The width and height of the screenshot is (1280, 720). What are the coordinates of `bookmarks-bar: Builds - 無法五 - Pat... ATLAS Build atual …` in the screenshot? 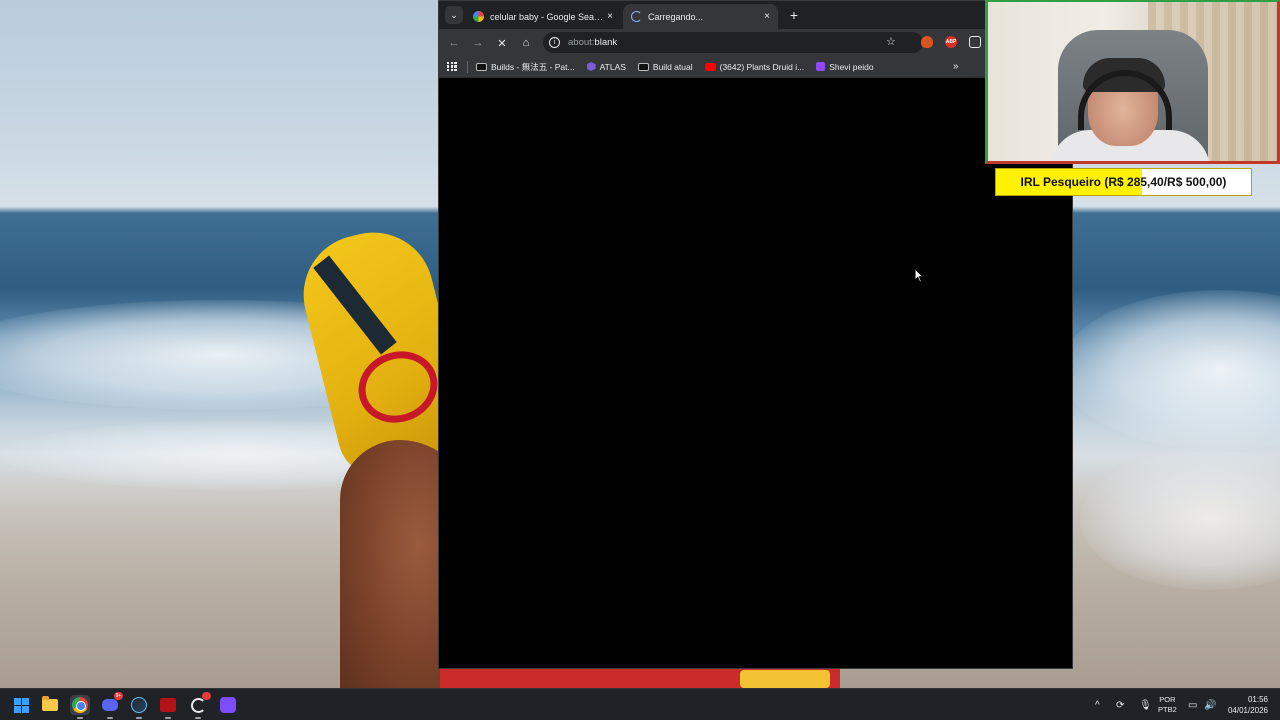 It's located at (755, 67).